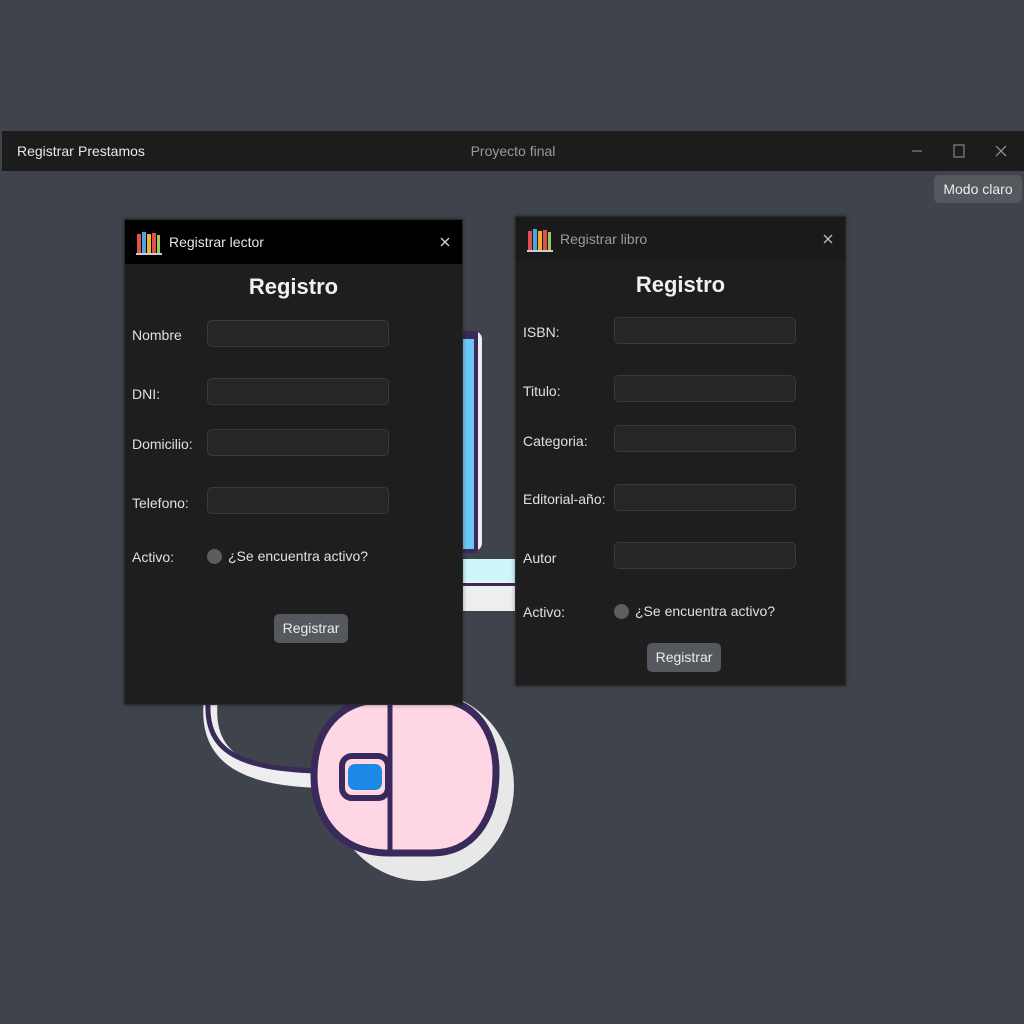 This screenshot has width=1024, height=1024. Describe the element at coordinates (540, 558) in the screenshot. I see `autor-label: Autor` at that location.